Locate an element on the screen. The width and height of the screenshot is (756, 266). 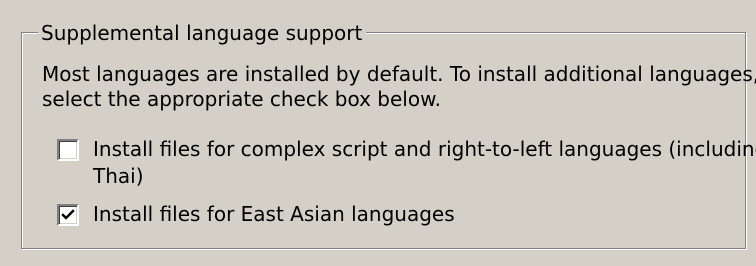
checkmark-icon is located at coordinates (68, 214).